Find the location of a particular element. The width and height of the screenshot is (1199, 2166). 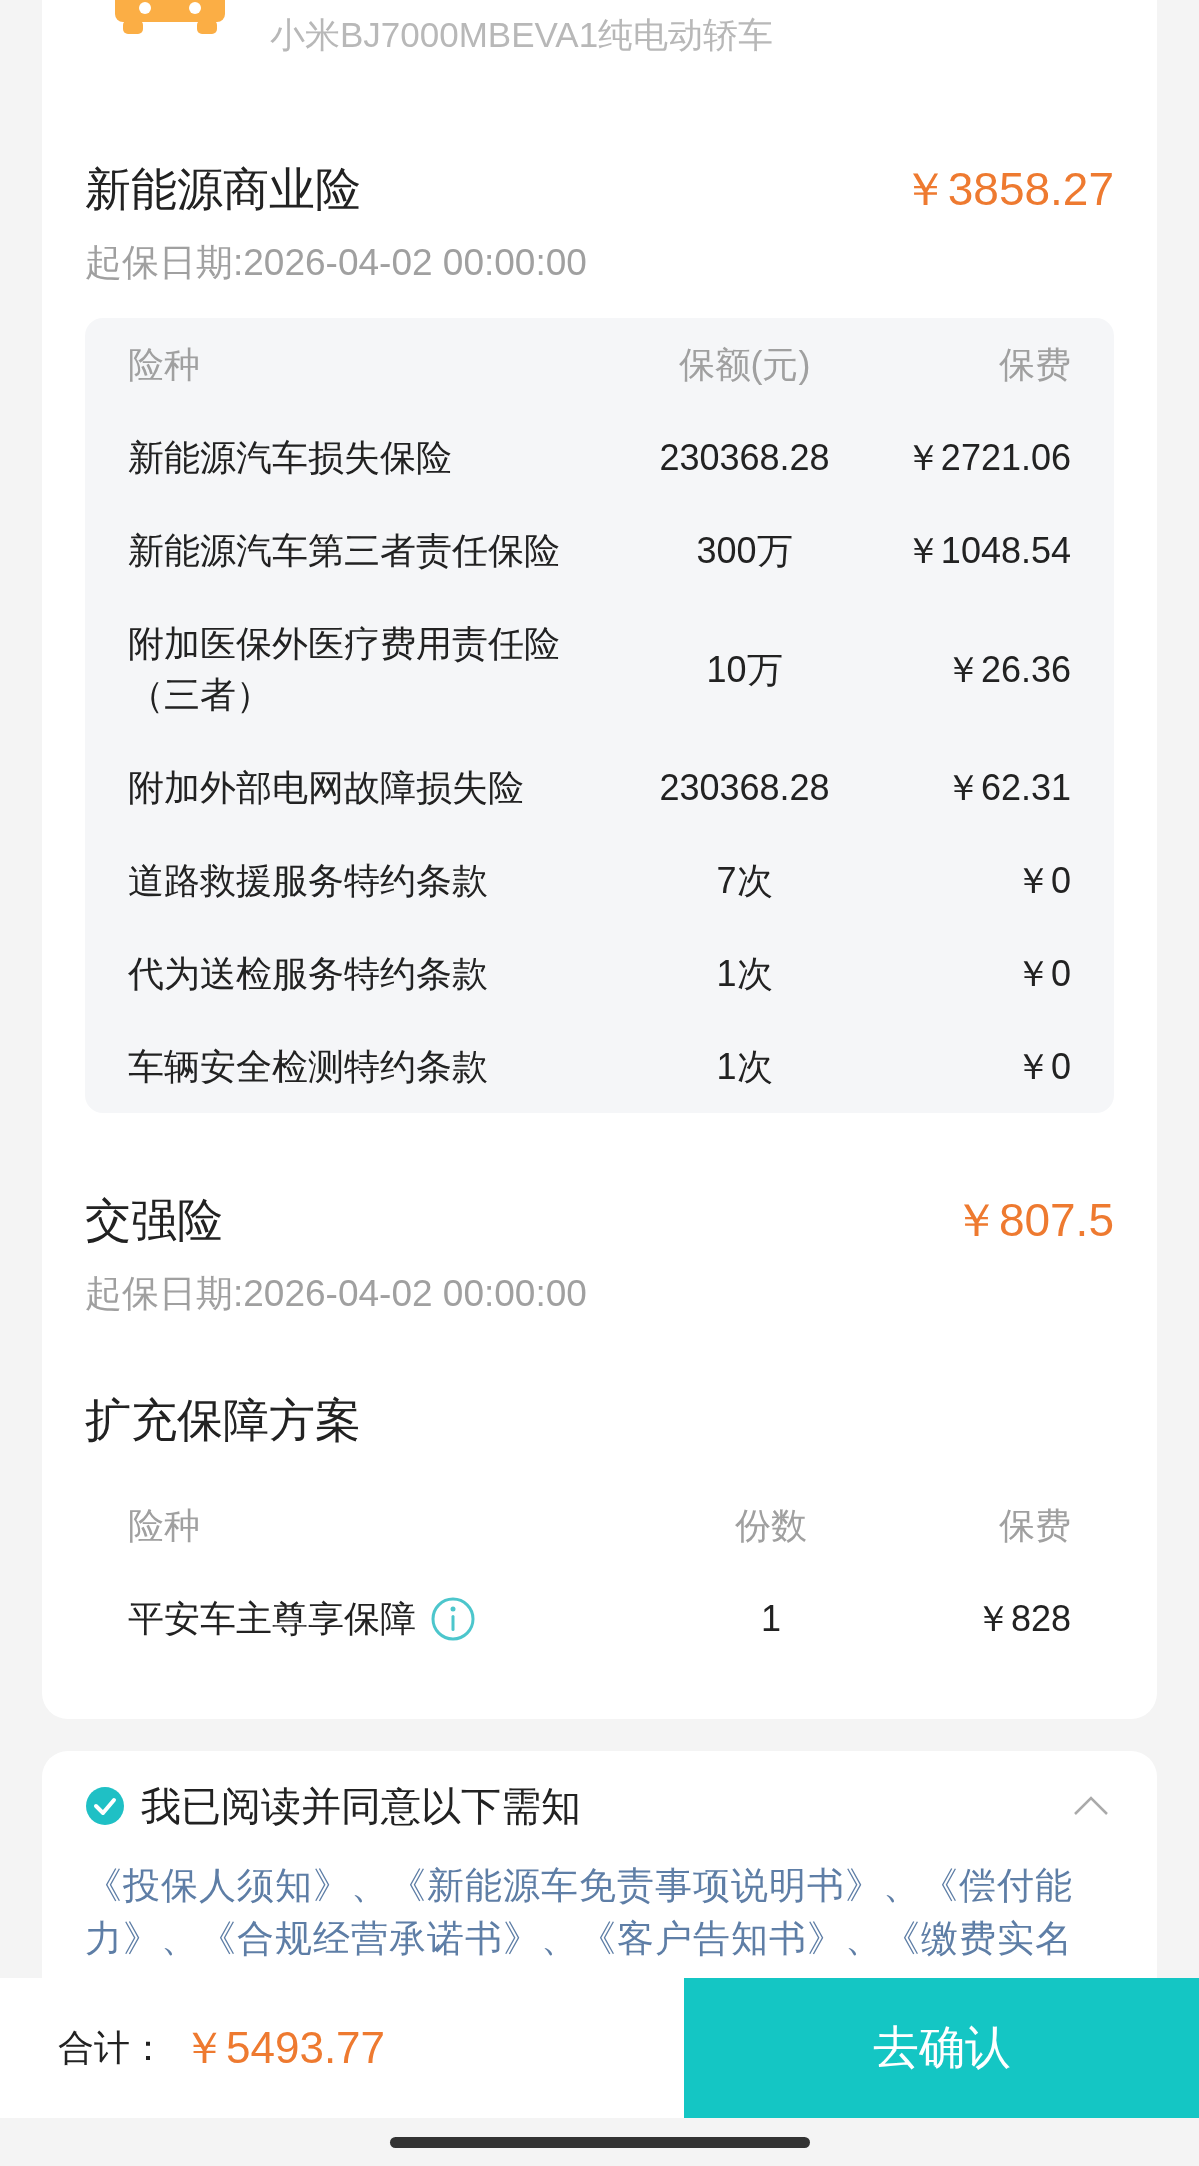

coverage-name: 车辆安全检测特约条款 is located at coordinates (308, 1067).